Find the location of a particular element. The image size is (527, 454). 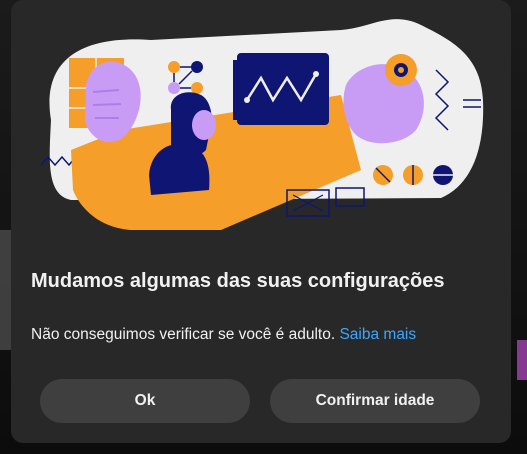

background-video-edge is located at coordinates (522, 360).